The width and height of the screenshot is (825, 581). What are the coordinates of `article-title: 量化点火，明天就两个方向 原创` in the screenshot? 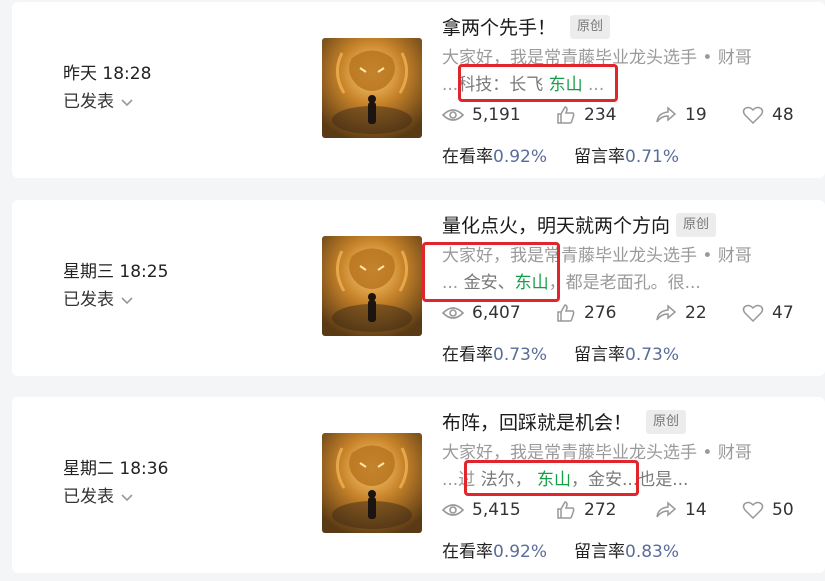 It's located at (579, 224).